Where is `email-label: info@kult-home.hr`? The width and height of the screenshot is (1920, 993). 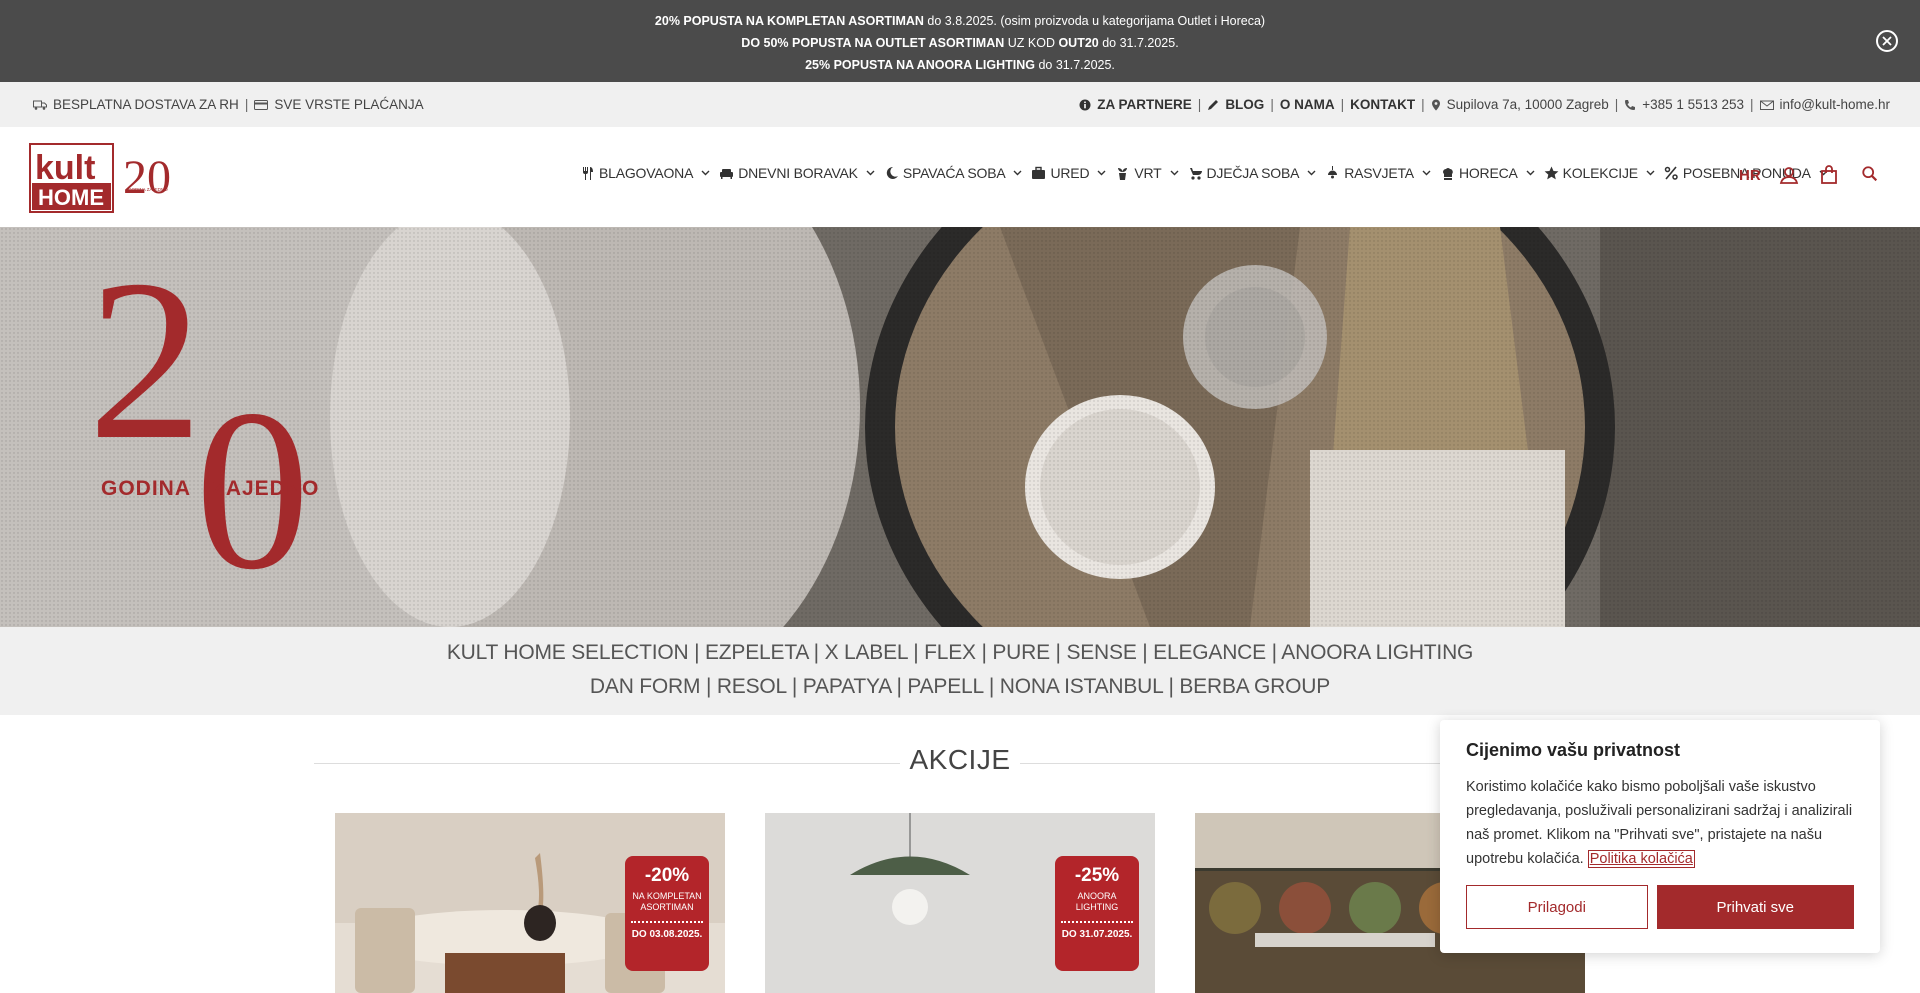
email-label: info@kult-home.hr is located at coordinates (1835, 104).